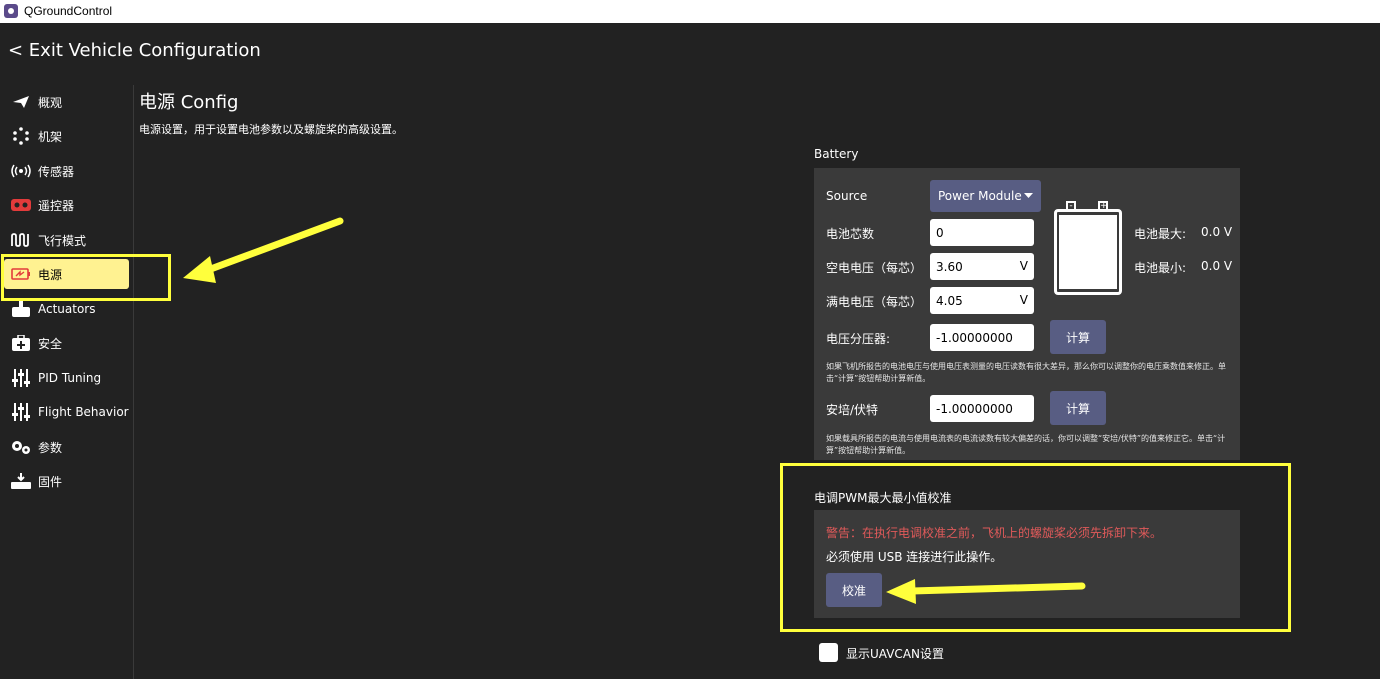  Describe the element at coordinates (86, 277) in the screenshot. I see `highlight-box-sidebar` at that location.